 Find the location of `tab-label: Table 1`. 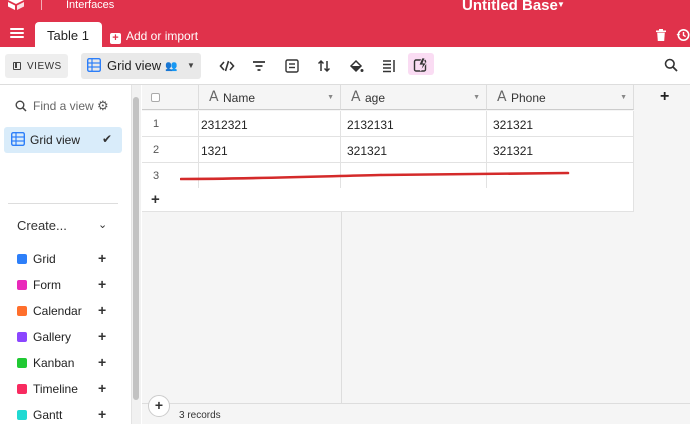

tab-label: Table 1 is located at coordinates (68, 35).